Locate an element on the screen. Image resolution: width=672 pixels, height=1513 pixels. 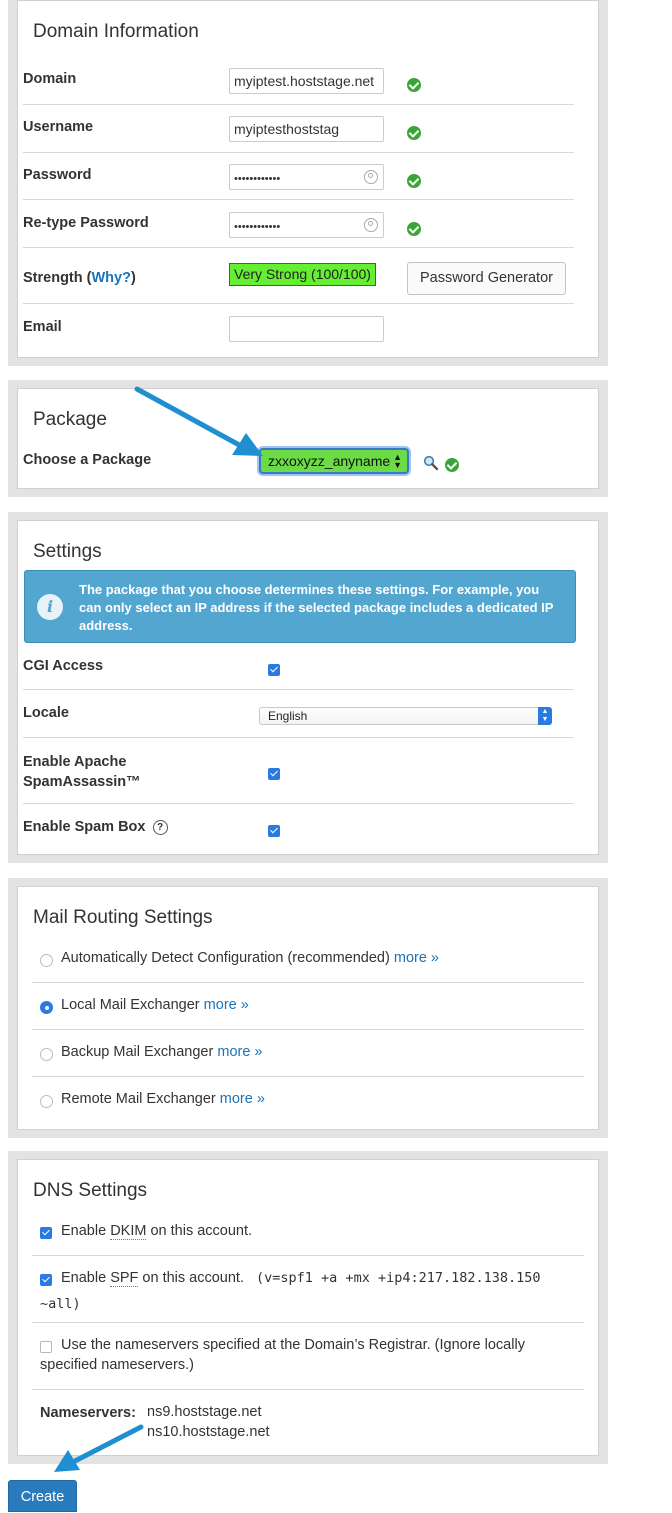
registrar-nameservers-checkbox is located at coordinates (46, 1347).